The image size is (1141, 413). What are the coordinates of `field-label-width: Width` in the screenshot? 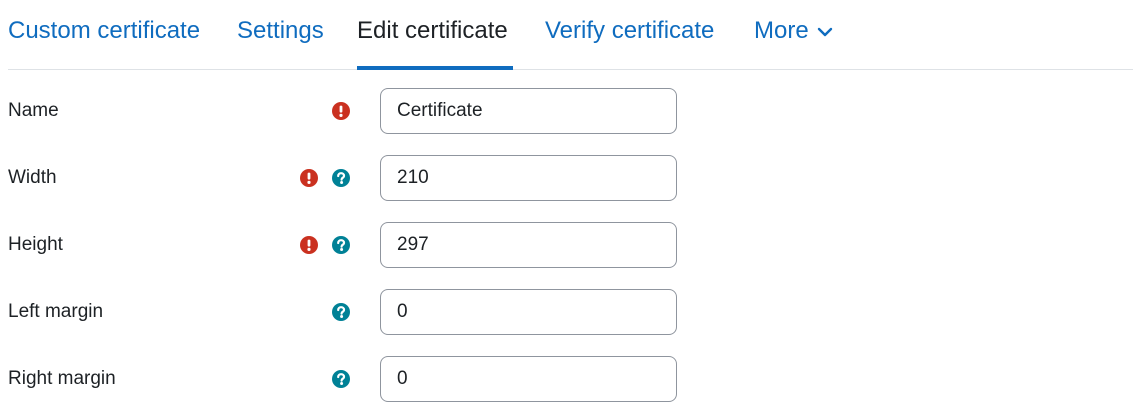 It's located at (32, 177).